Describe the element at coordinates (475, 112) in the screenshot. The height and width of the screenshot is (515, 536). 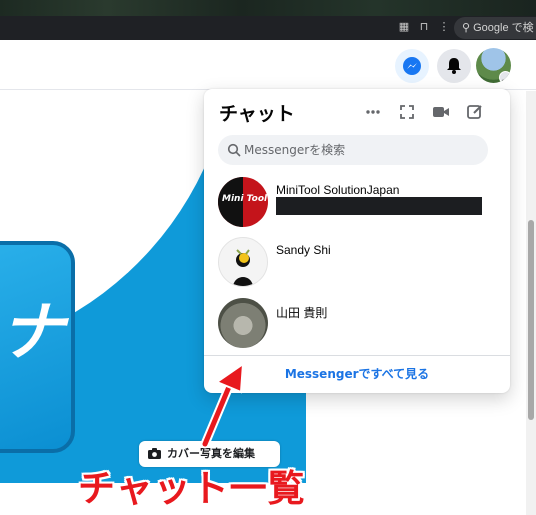
I see `new-message-icon` at that location.